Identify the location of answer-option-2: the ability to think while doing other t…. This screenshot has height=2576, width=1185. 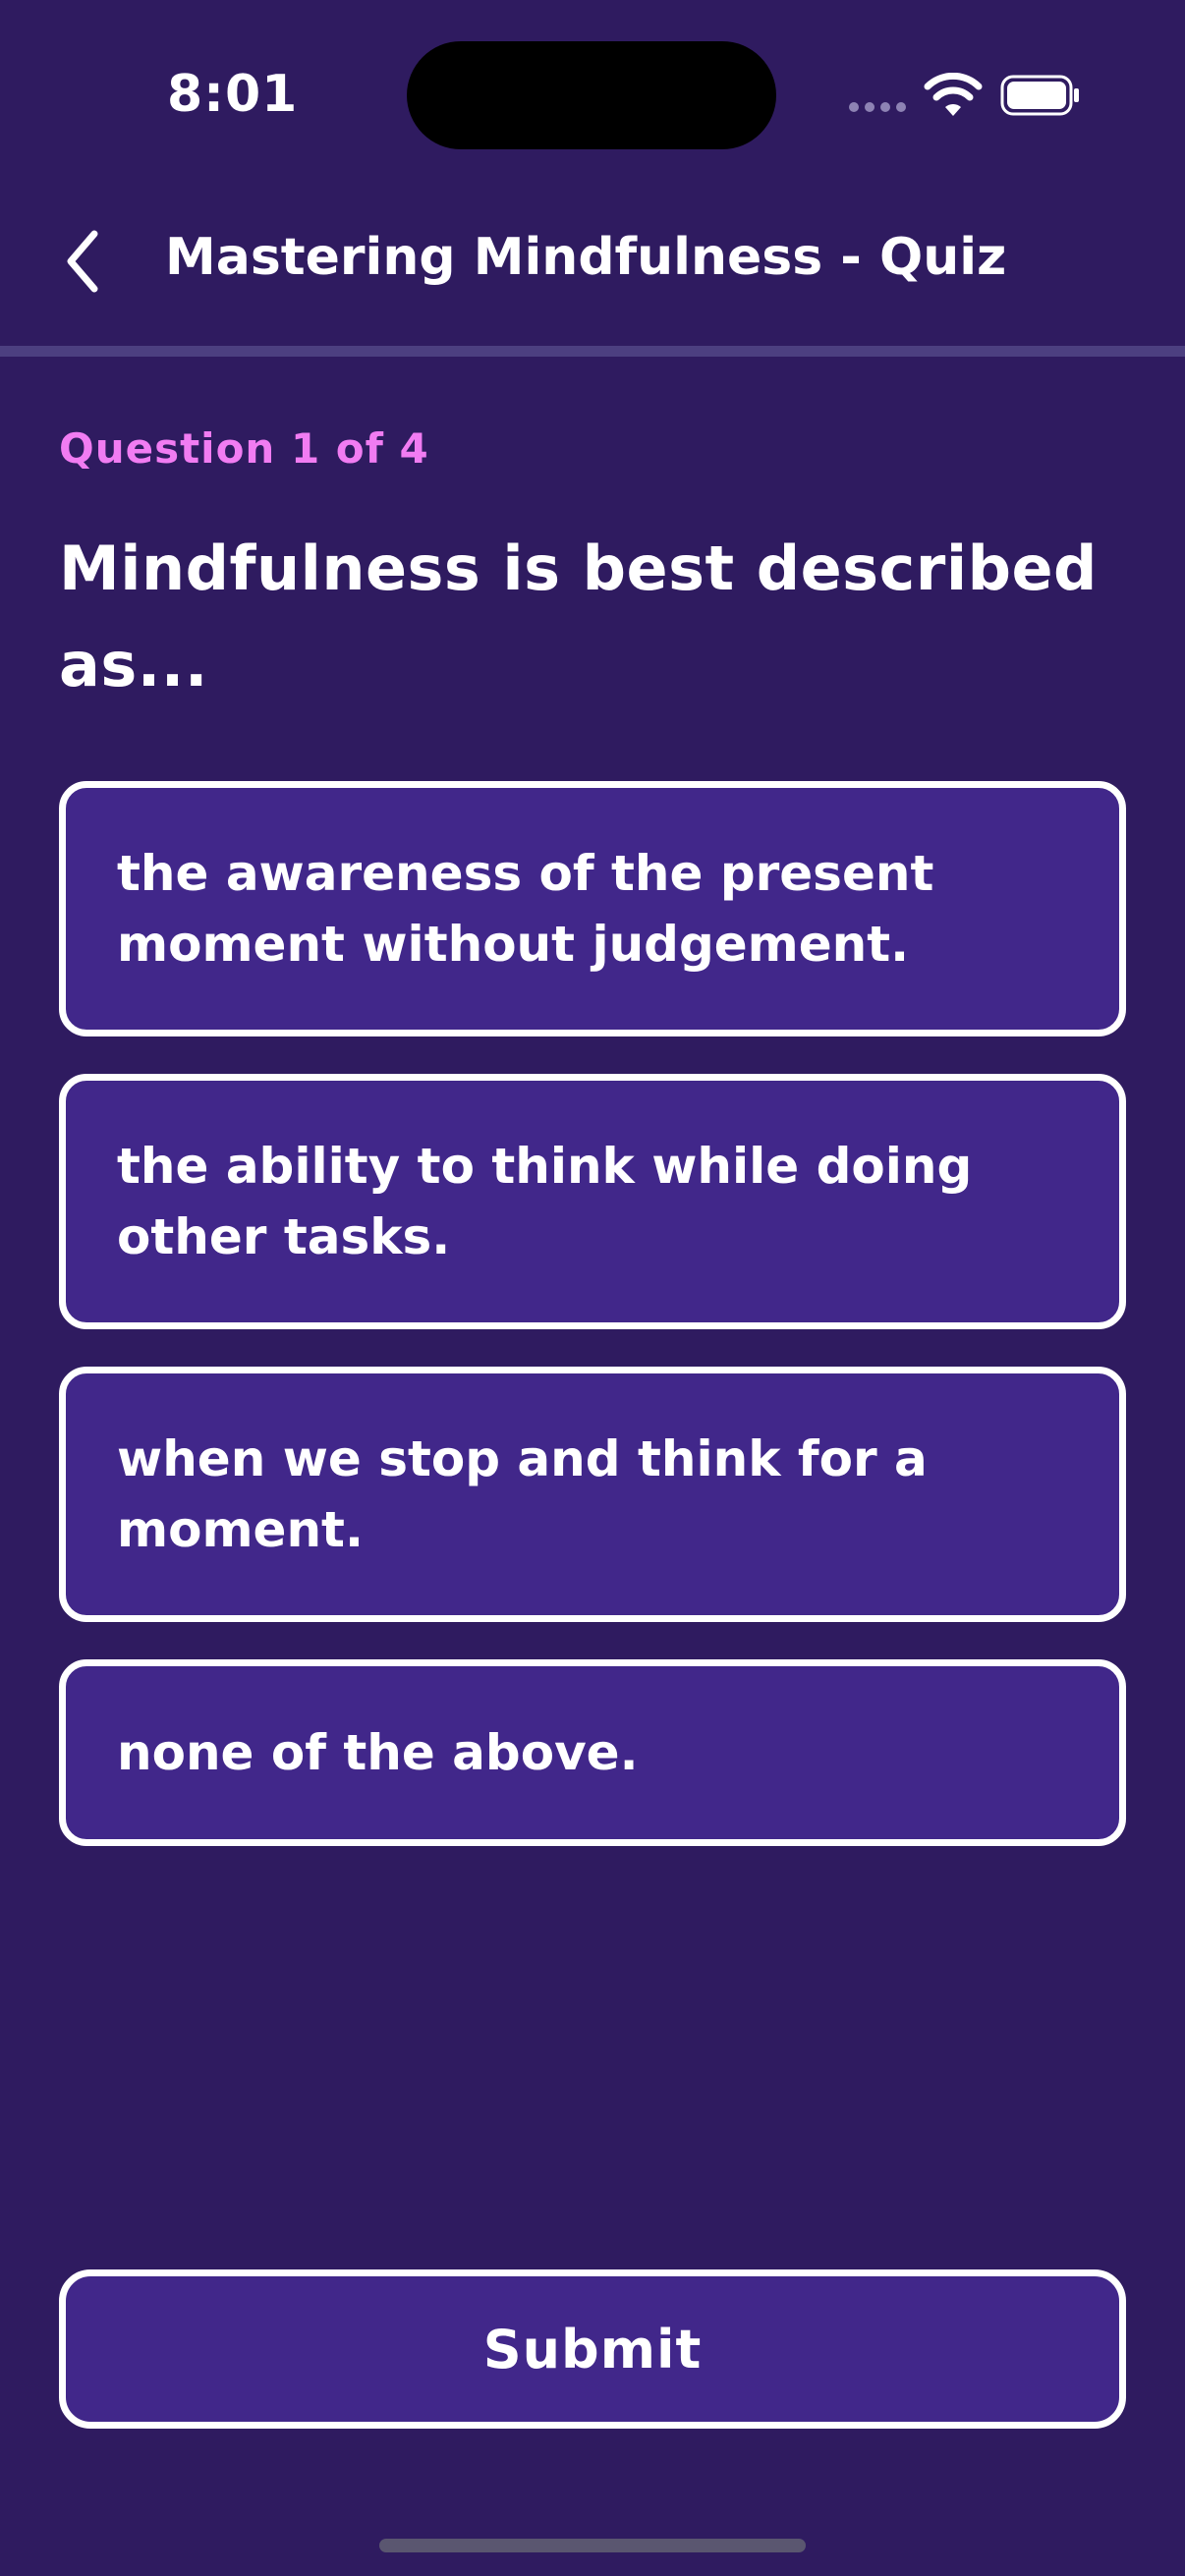
(592, 1201).